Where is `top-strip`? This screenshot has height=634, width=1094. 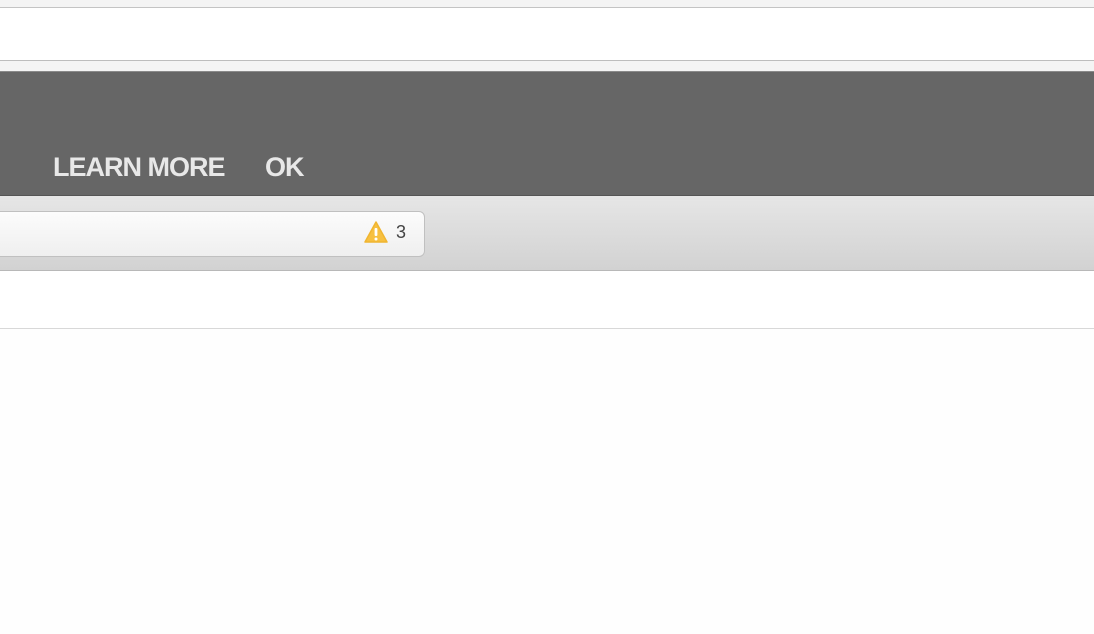 top-strip is located at coordinates (547, 4).